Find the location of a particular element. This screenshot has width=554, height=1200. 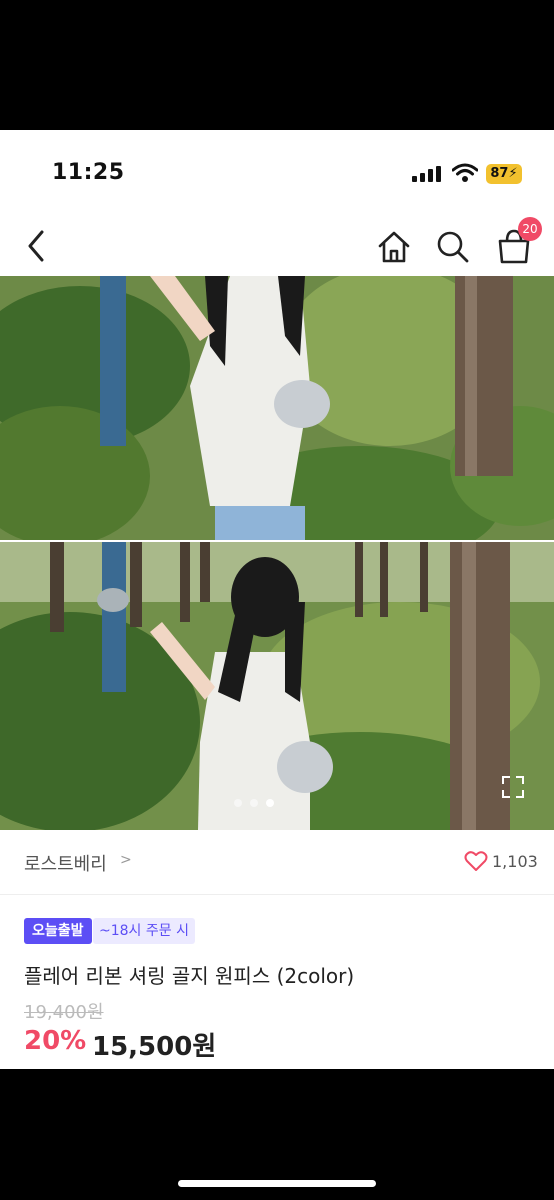

charging-icon: ⚡ is located at coordinates (513, 173).